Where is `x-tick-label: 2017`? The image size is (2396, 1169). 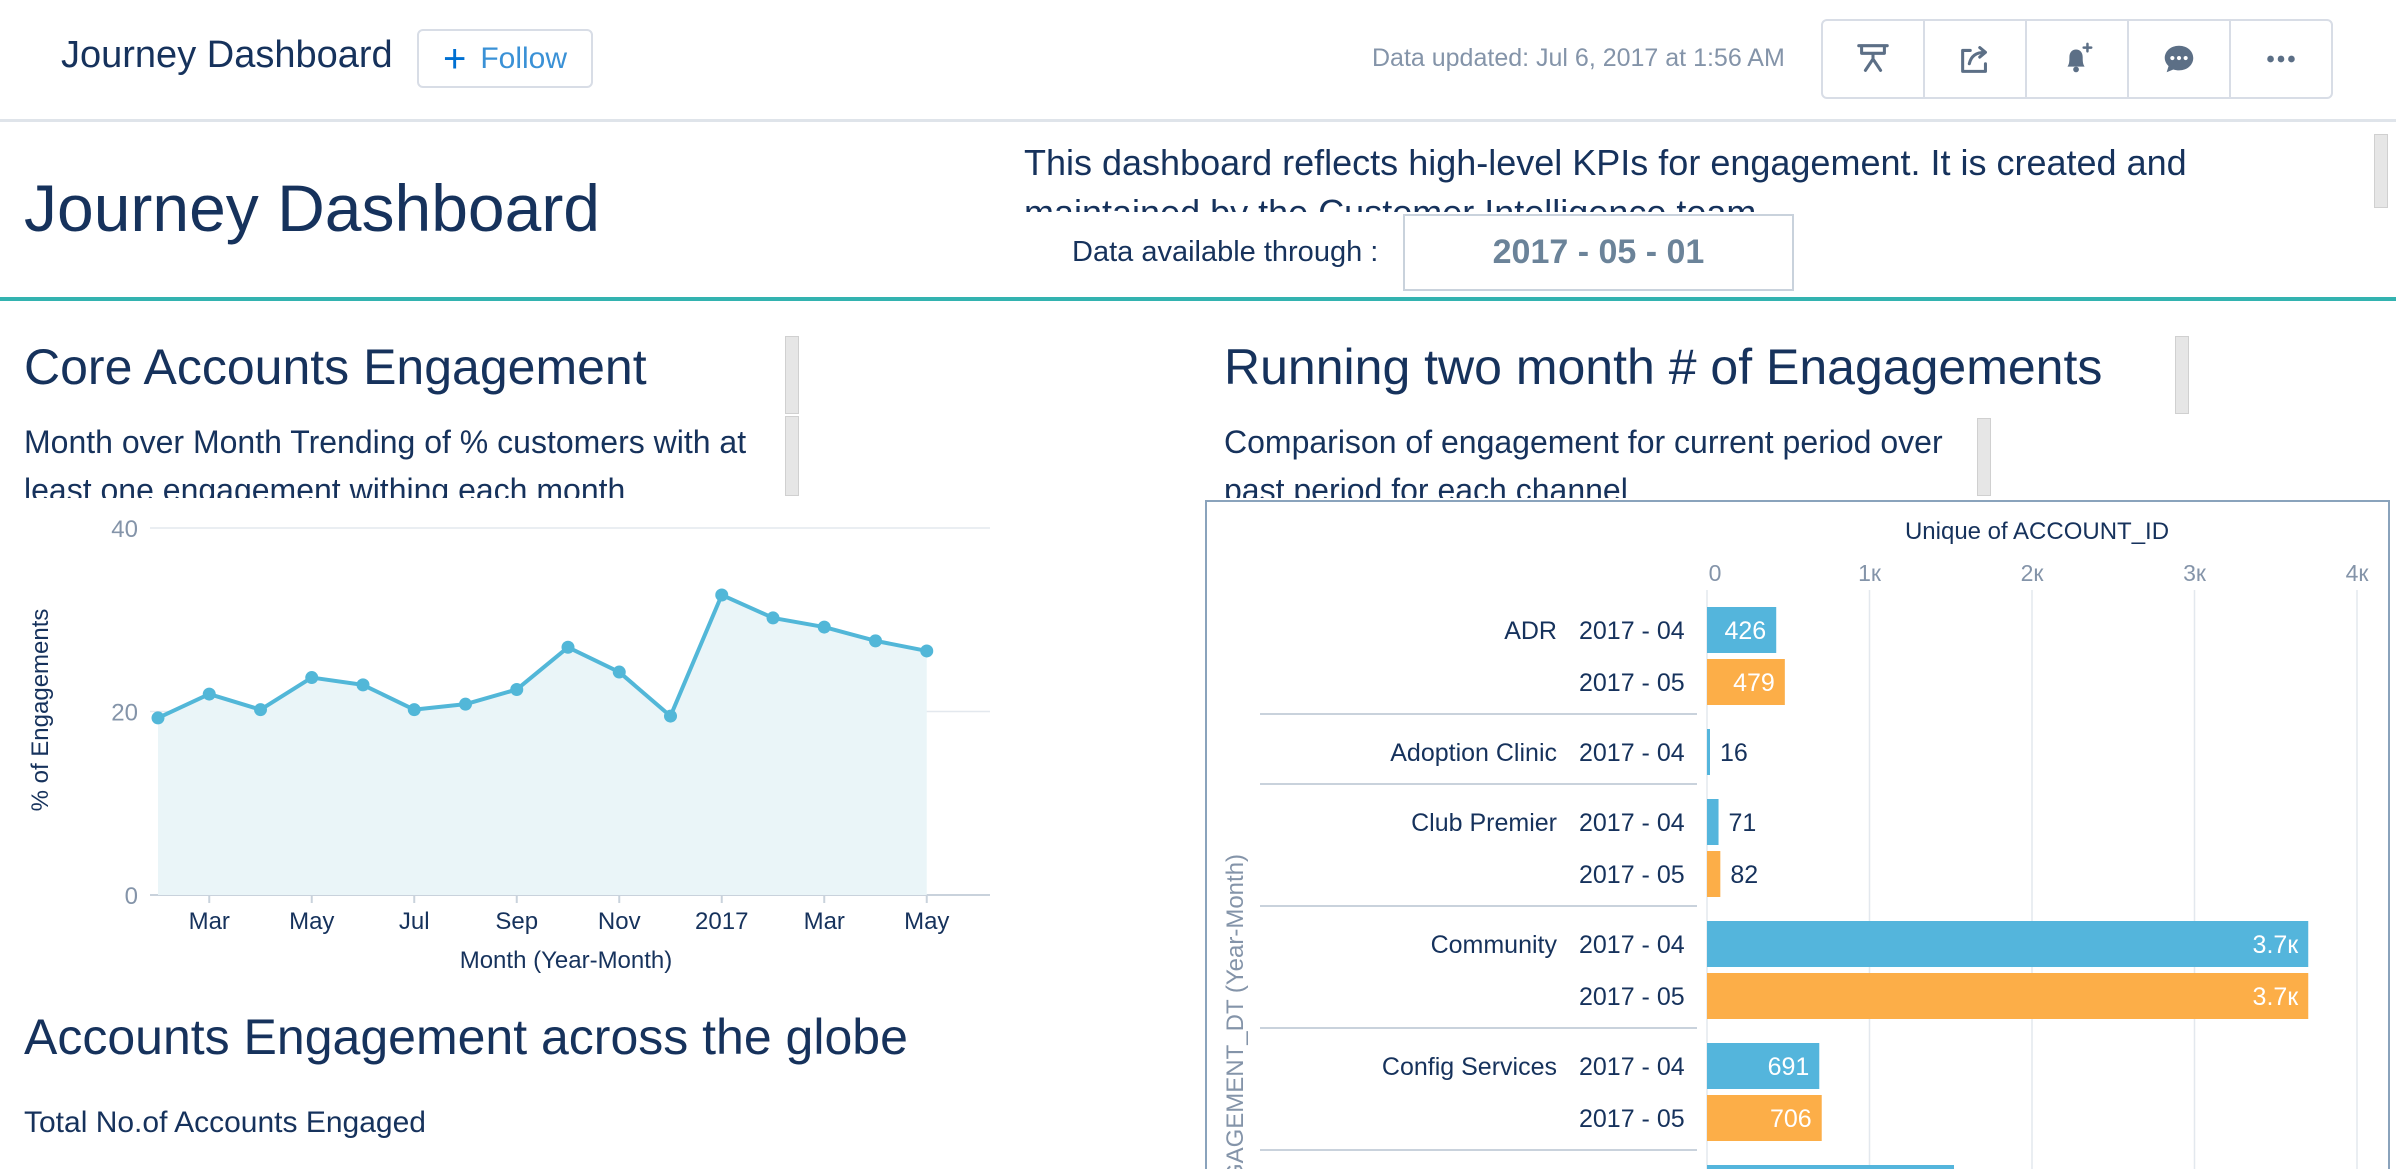
x-tick-label: 2017 is located at coordinates (721, 921).